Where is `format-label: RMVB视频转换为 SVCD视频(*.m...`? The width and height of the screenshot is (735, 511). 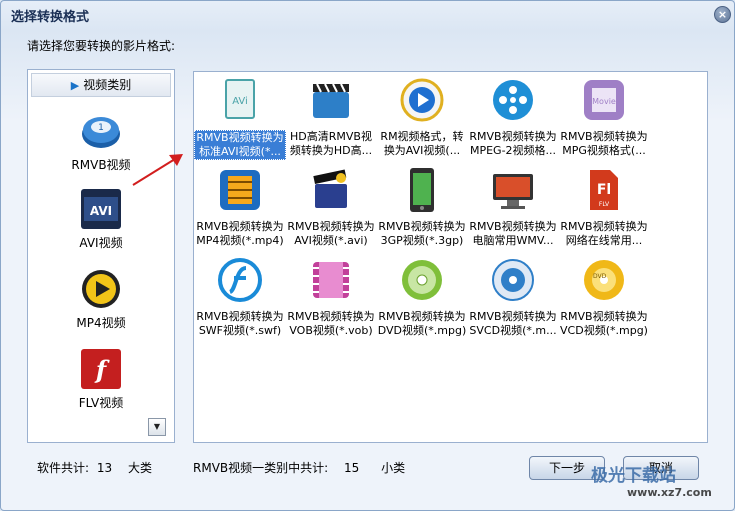 format-label: RMVB视频转换为 SVCD视频(*.m... is located at coordinates (513, 324).